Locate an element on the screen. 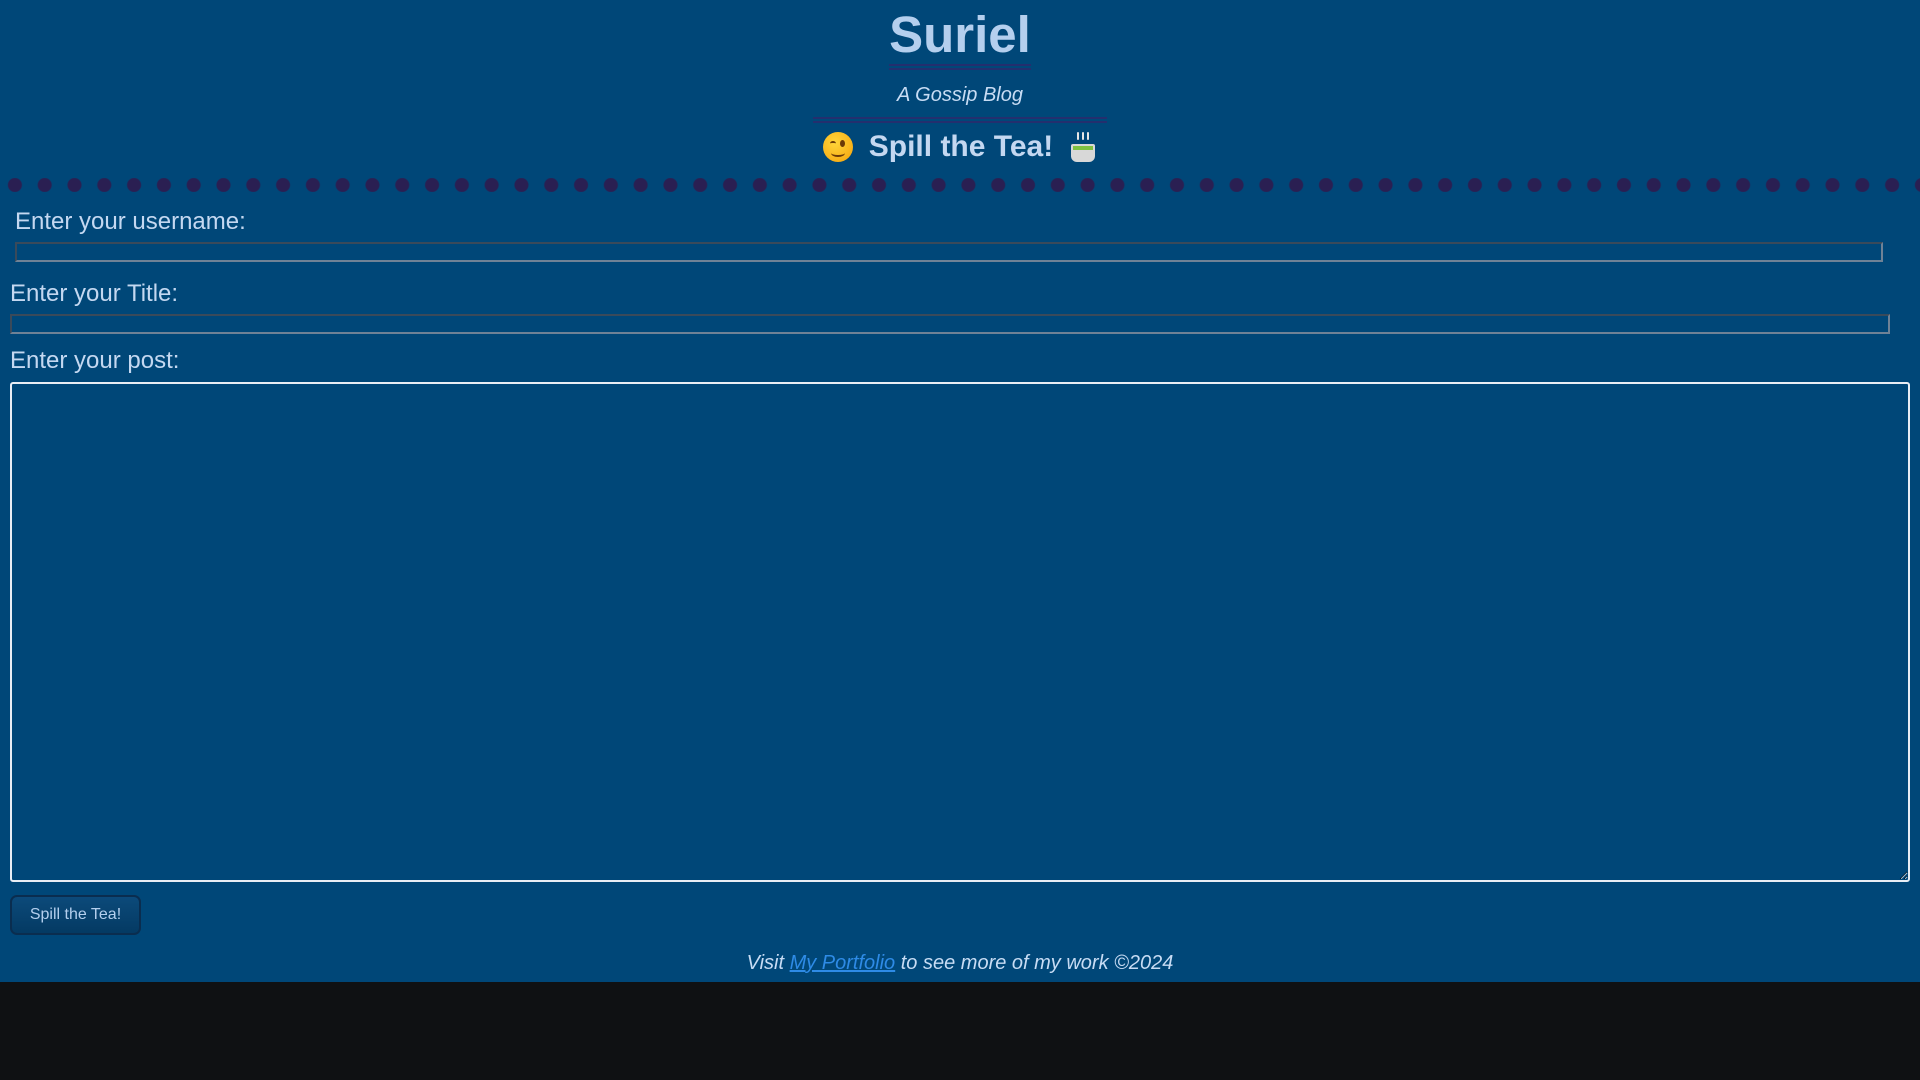  title-label: Enter your Title: is located at coordinates (94, 293).